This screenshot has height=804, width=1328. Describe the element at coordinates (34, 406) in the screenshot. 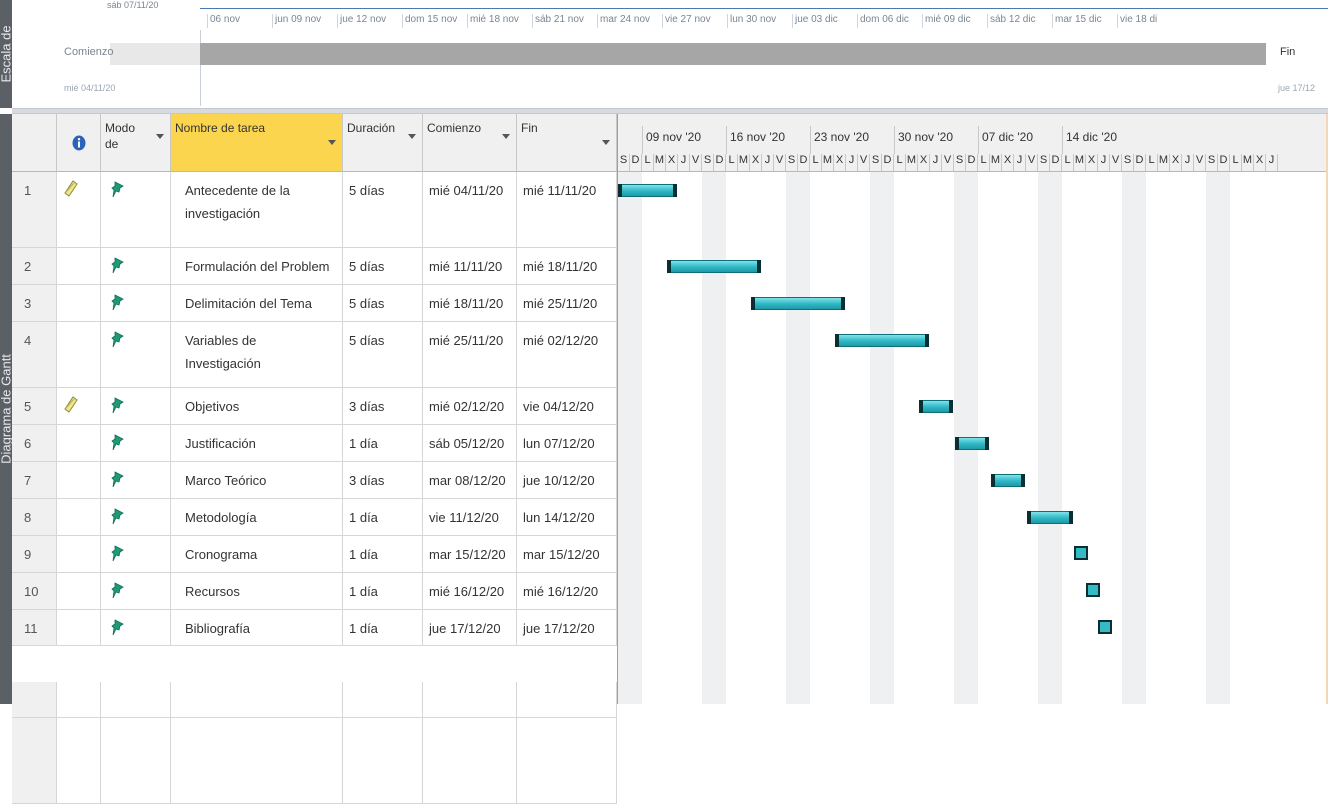

I see `row-number: 5` at that location.